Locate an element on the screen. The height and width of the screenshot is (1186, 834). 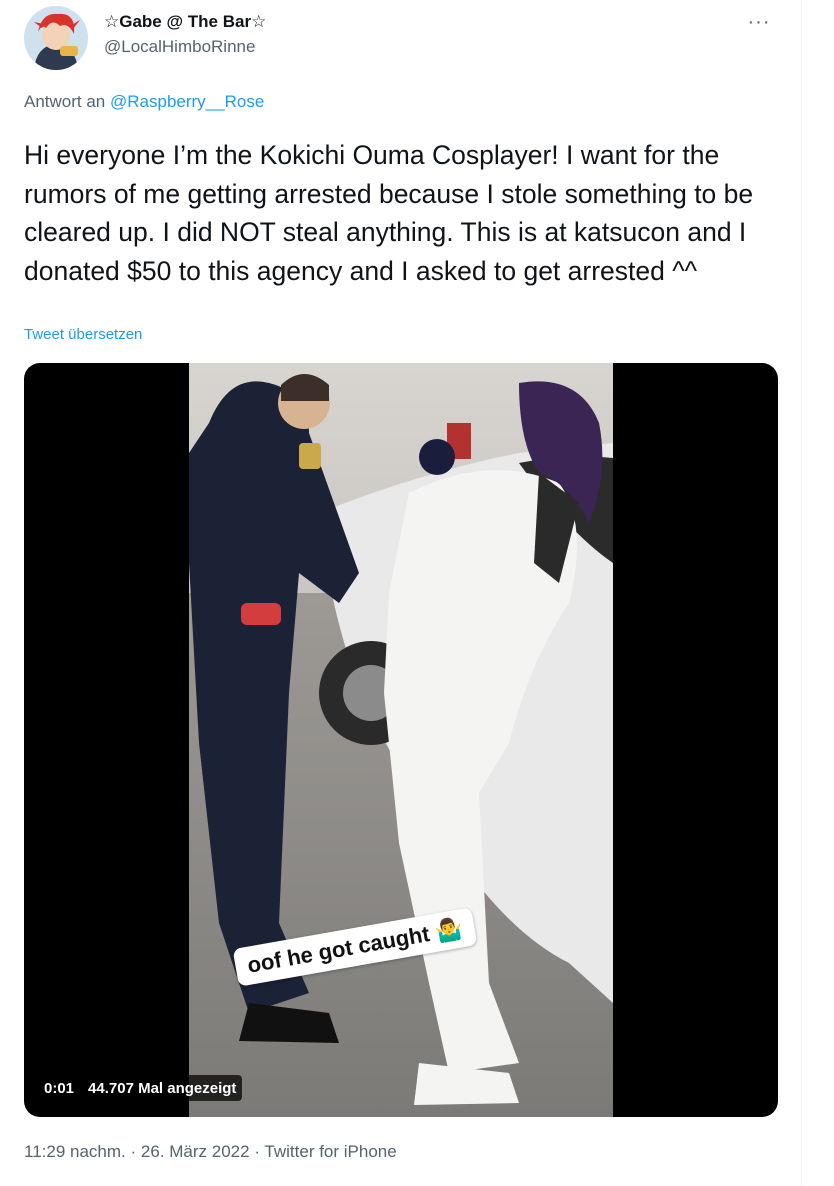
avatar is located at coordinates (56, 38).